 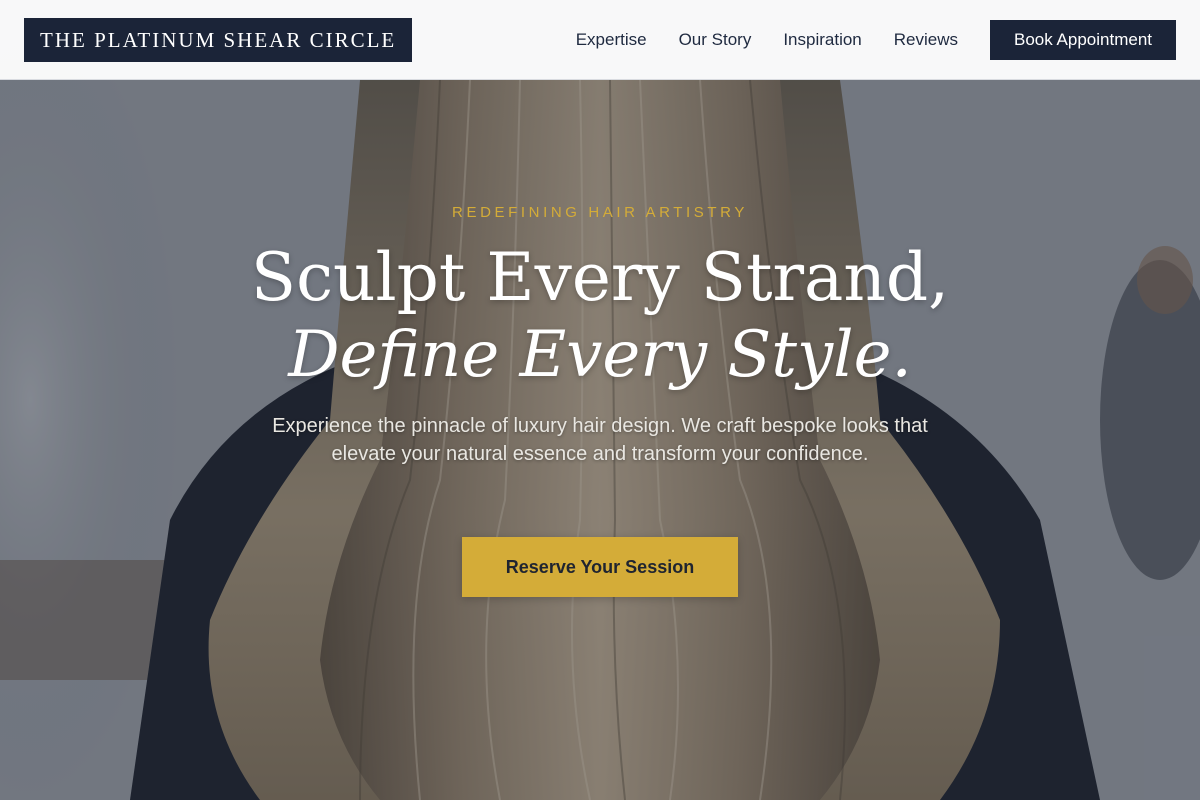 What do you see at coordinates (611, 40) in the screenshot?
I see `nav-link-expertise: Expertise` at bounding box center [611, 40].